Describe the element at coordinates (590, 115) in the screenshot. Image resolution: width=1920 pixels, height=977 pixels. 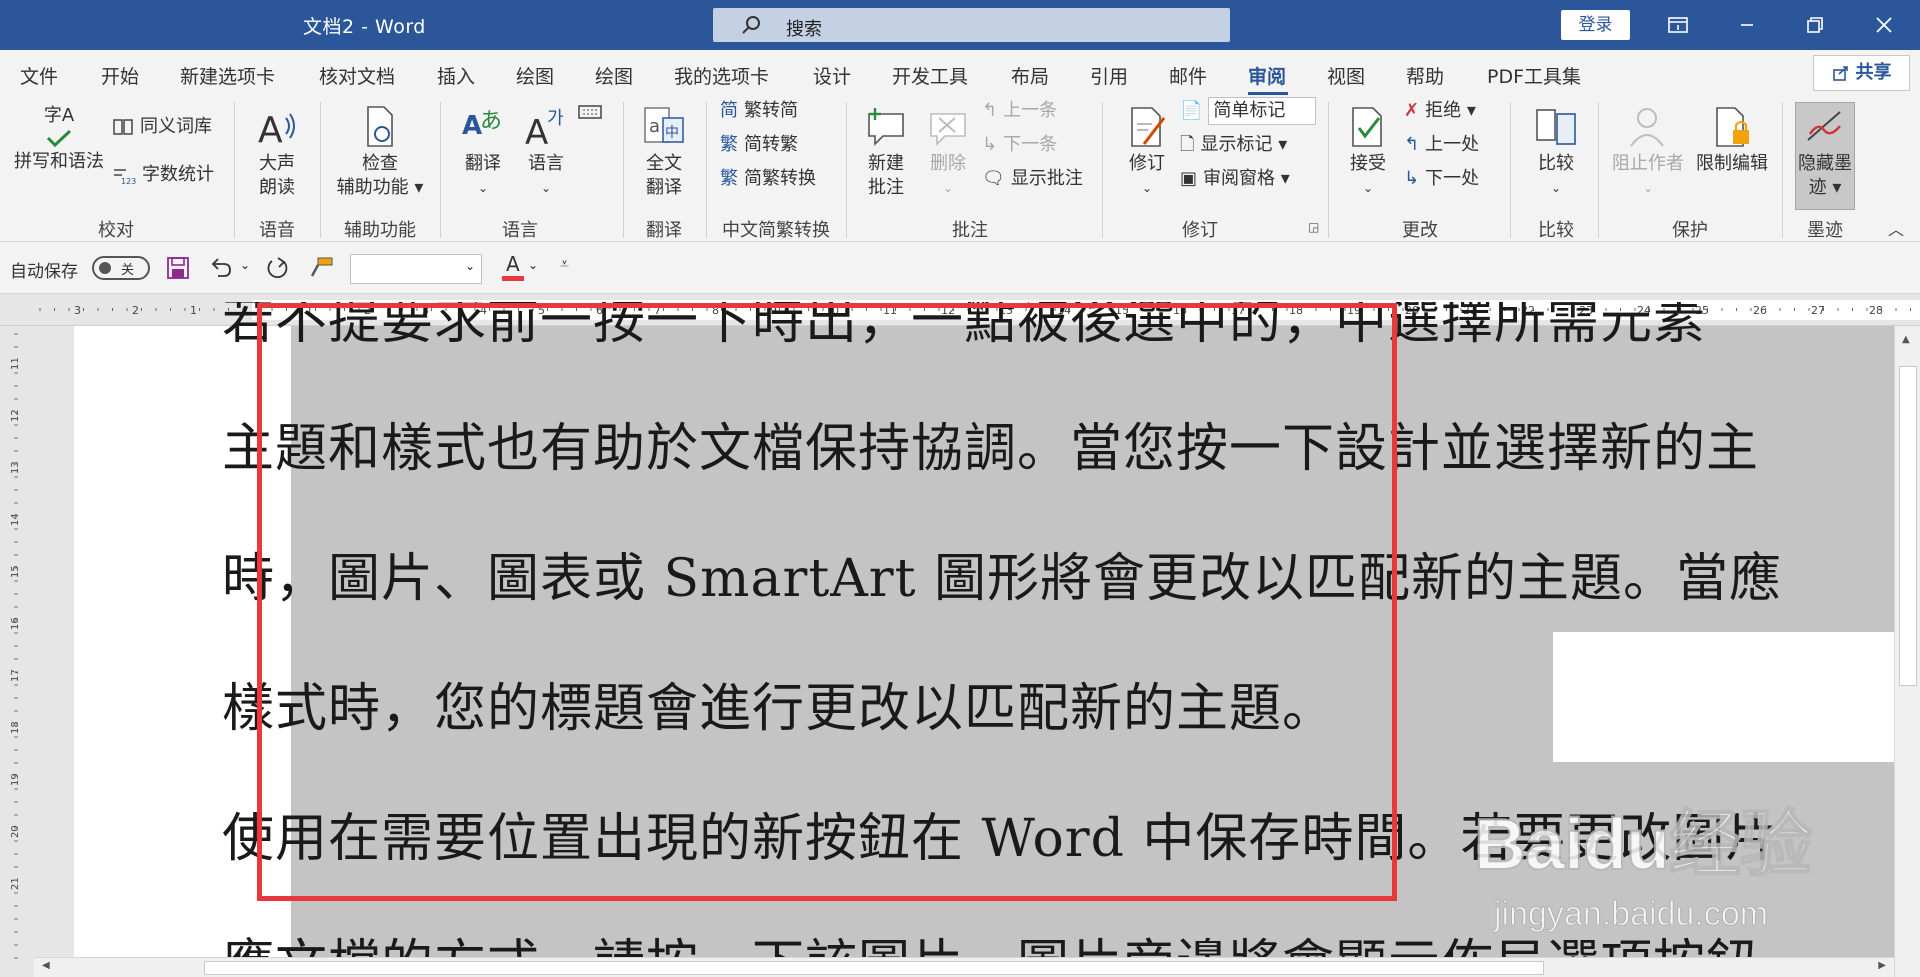
I see `keyboard-icon` at that location.